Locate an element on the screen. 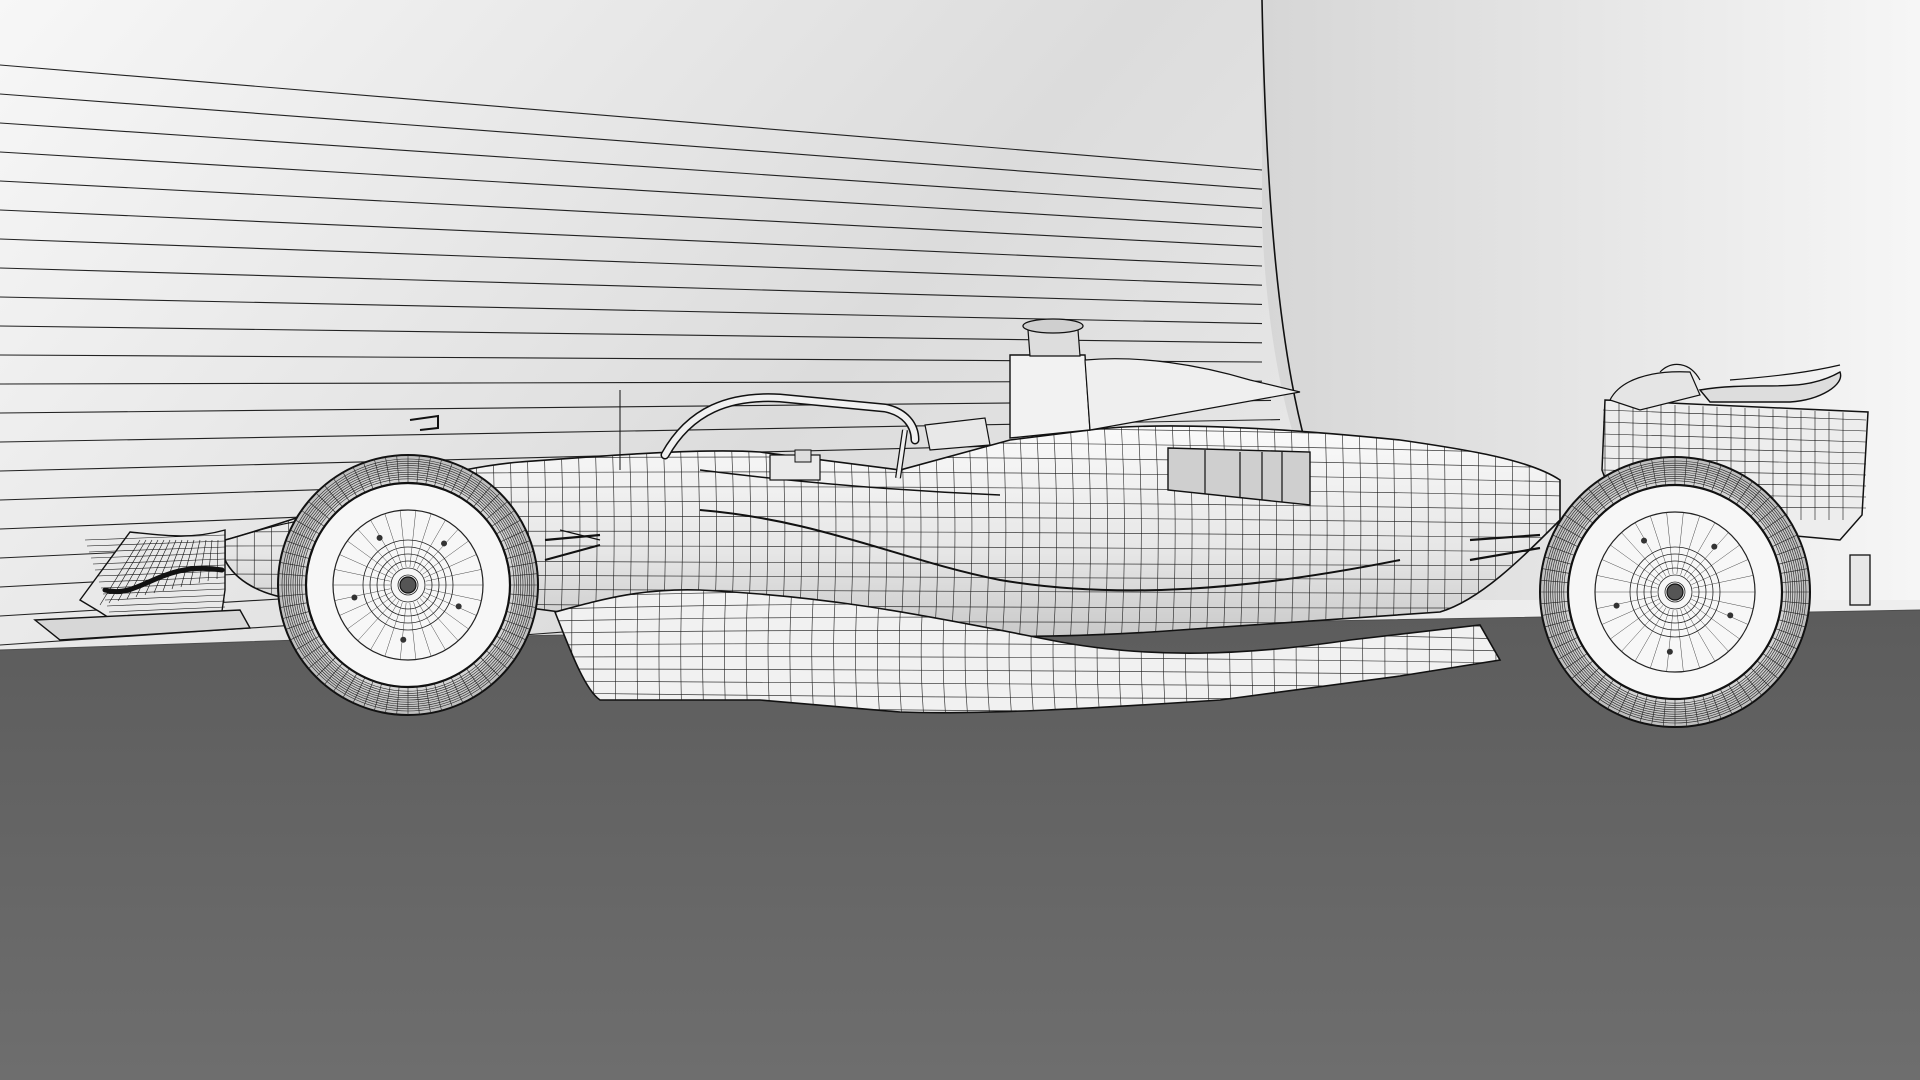 Image resolution: width=1920 pixels, height=1080 pixels. front-wheel is located at coordinates (408, 585).